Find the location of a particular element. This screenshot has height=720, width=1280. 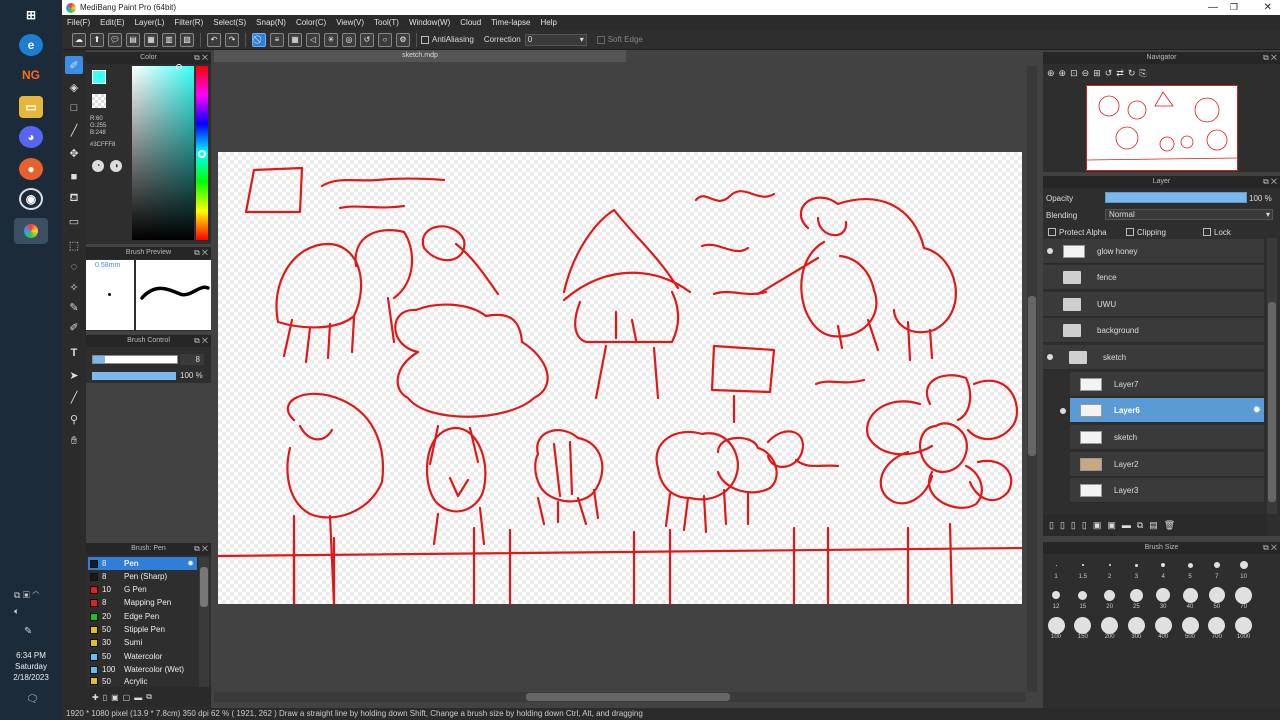

edge-browser-icon: e is located at coordinates (31, 45).